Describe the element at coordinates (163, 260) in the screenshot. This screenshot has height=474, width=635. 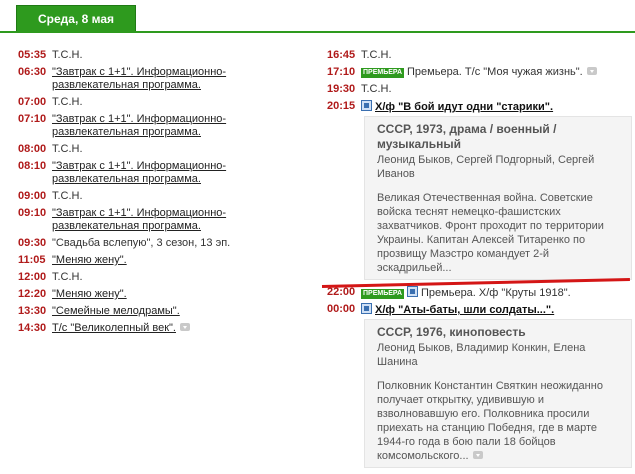
I see `schedule-row: 11:05 "Меняю жену".` at that location.